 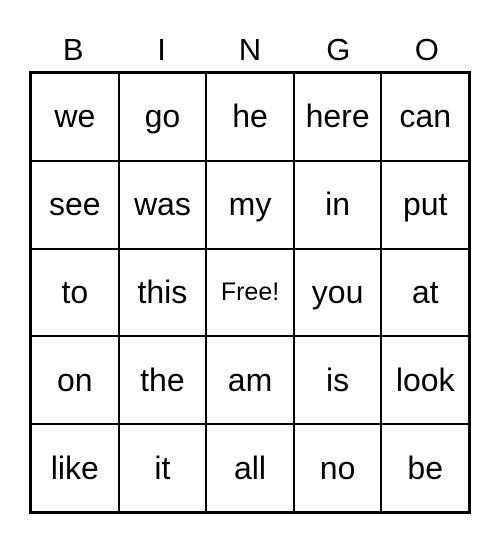 I want to click on bingo-cell: in, so click(x=337, y=204).